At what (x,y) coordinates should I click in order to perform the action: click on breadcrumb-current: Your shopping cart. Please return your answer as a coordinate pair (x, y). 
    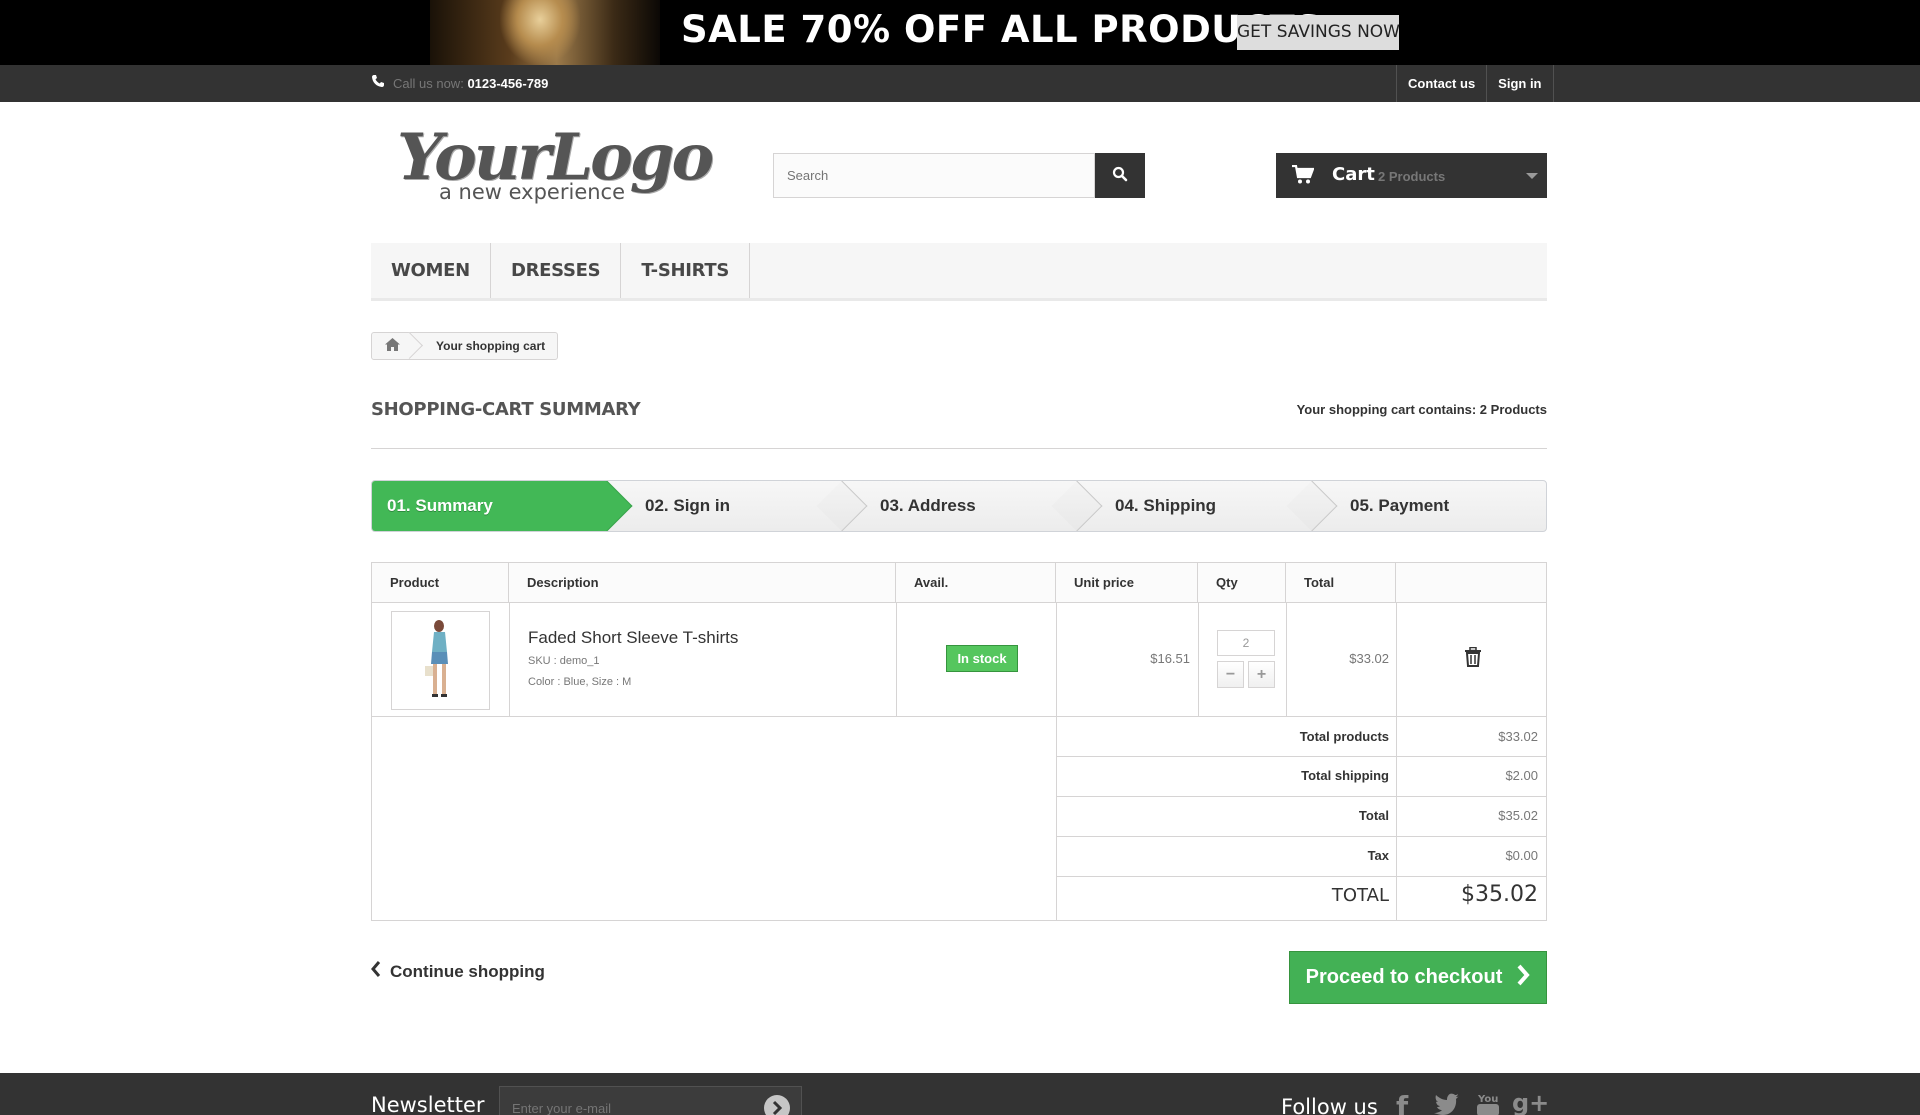
    Looking at the image, I should click on (491, 346).